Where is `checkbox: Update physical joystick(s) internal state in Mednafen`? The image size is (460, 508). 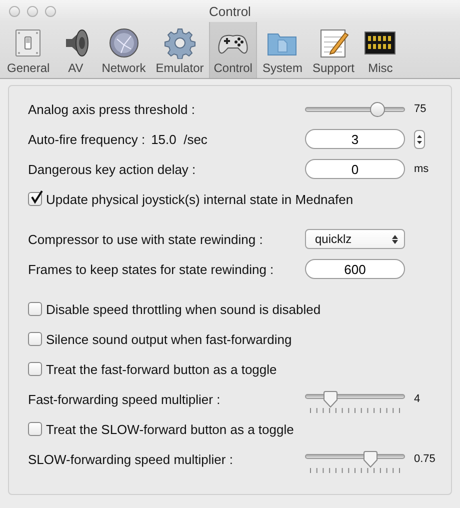 checkbox: Update physical joystick(s) internal state in Mednafen is located at coordinates (191, 199).